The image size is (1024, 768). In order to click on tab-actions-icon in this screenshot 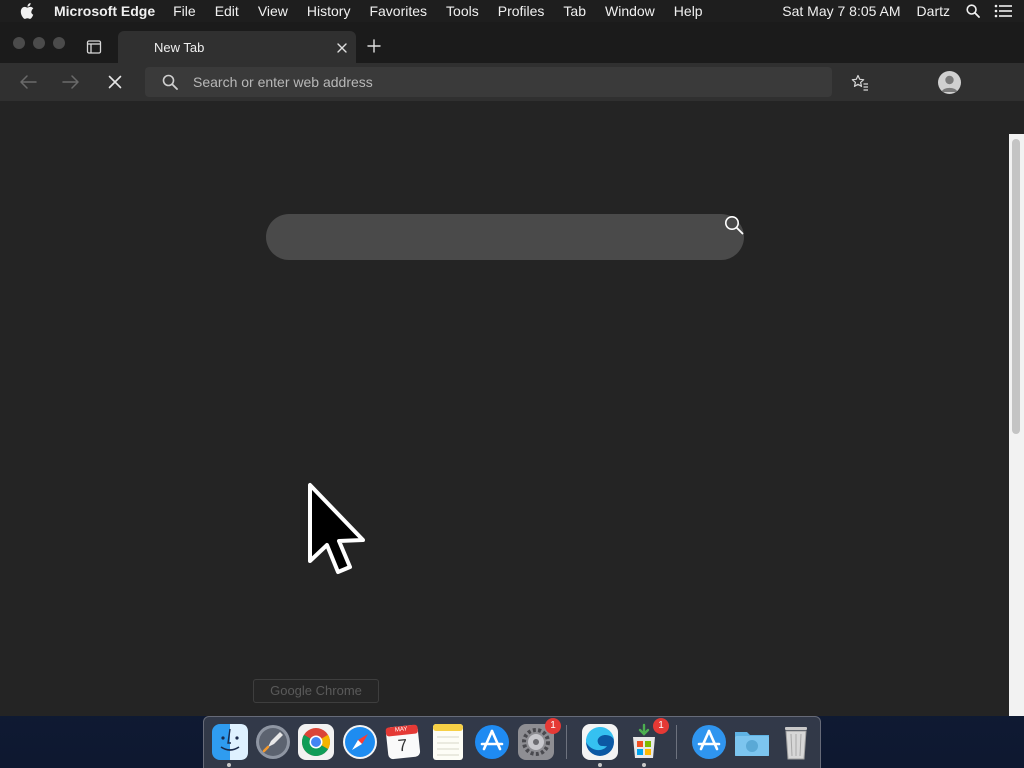, I will do `click(94, 47)`.